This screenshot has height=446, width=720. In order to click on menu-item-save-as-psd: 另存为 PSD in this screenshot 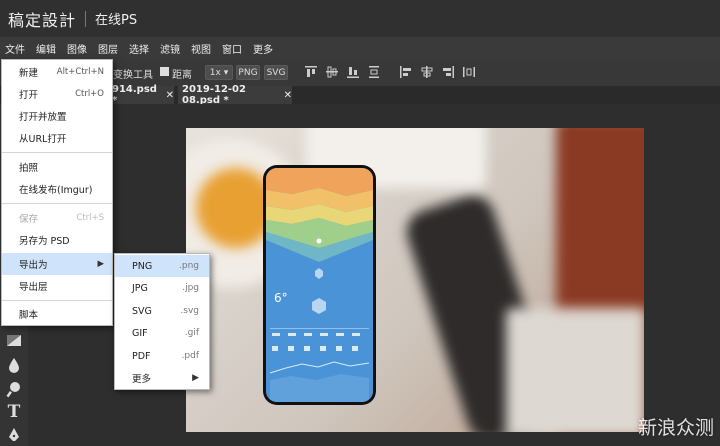, I will do `click(57, 240)`.